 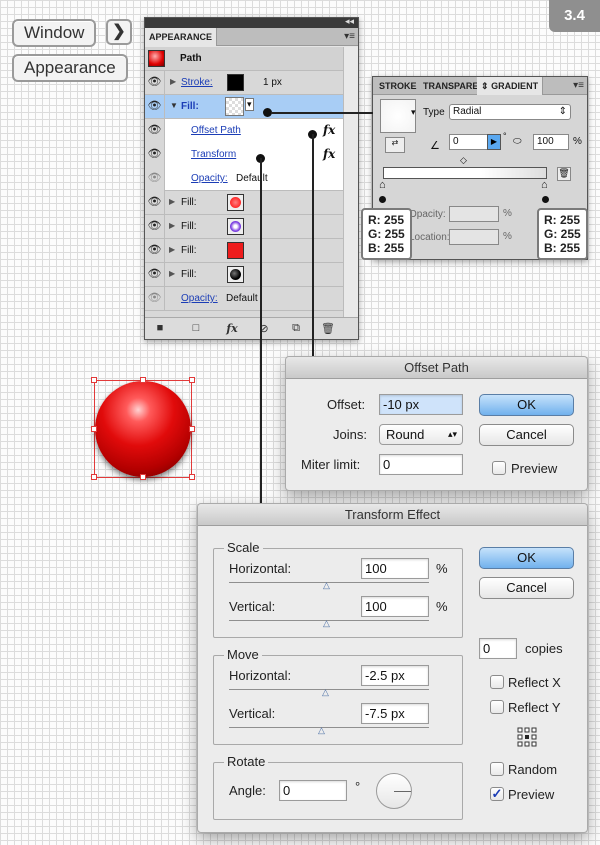 I want to click on fill-swatch-red, so click(x=235, y=250).